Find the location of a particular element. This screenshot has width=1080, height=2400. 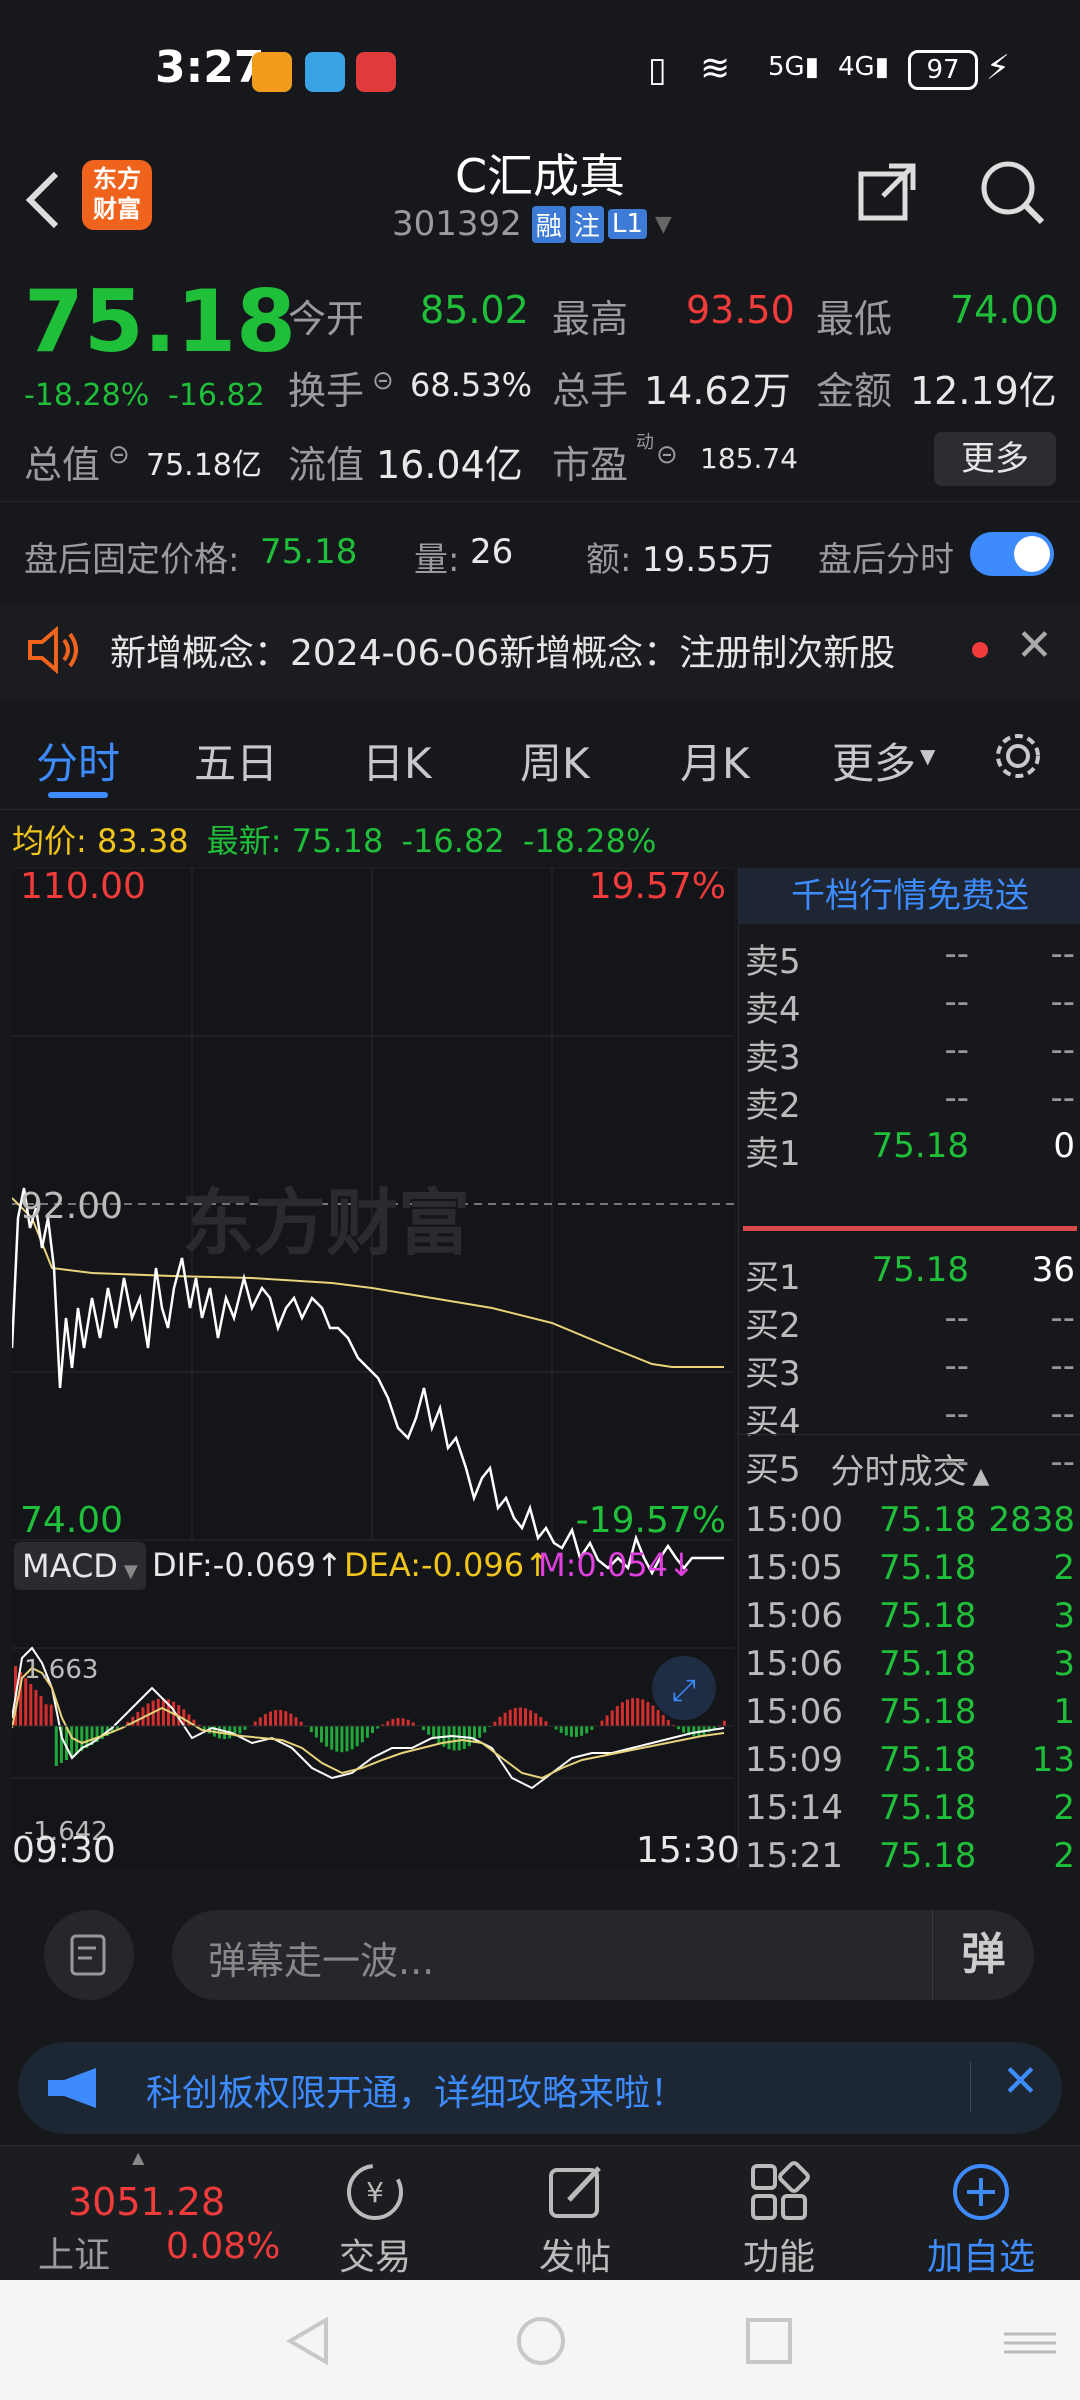

tab-more: 更多 is located at coordinates (874, 760).